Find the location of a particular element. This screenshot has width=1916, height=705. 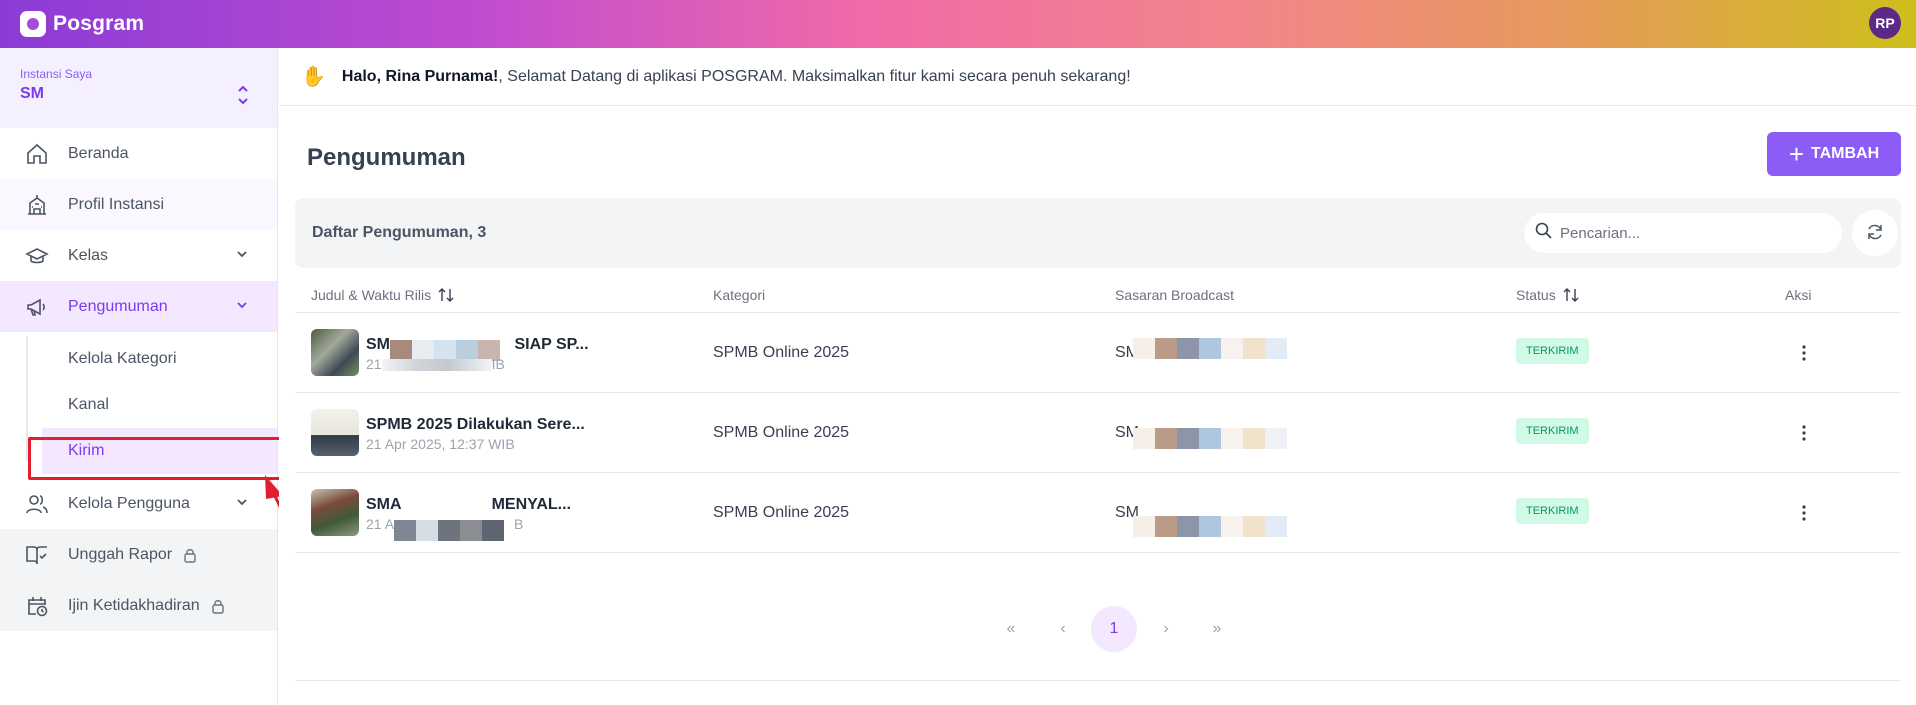

instansi-name: SM is located at coordinates (138, 94).